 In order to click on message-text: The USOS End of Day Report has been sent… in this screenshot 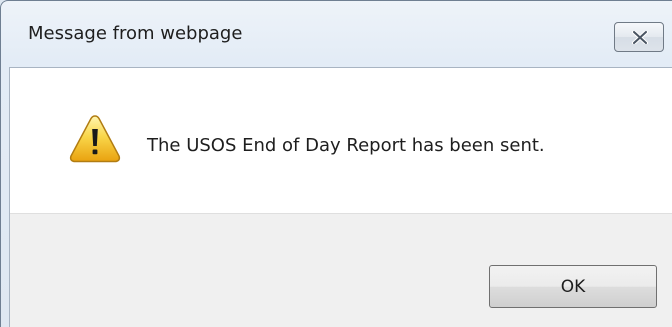, I will do `click(346, 145)`.